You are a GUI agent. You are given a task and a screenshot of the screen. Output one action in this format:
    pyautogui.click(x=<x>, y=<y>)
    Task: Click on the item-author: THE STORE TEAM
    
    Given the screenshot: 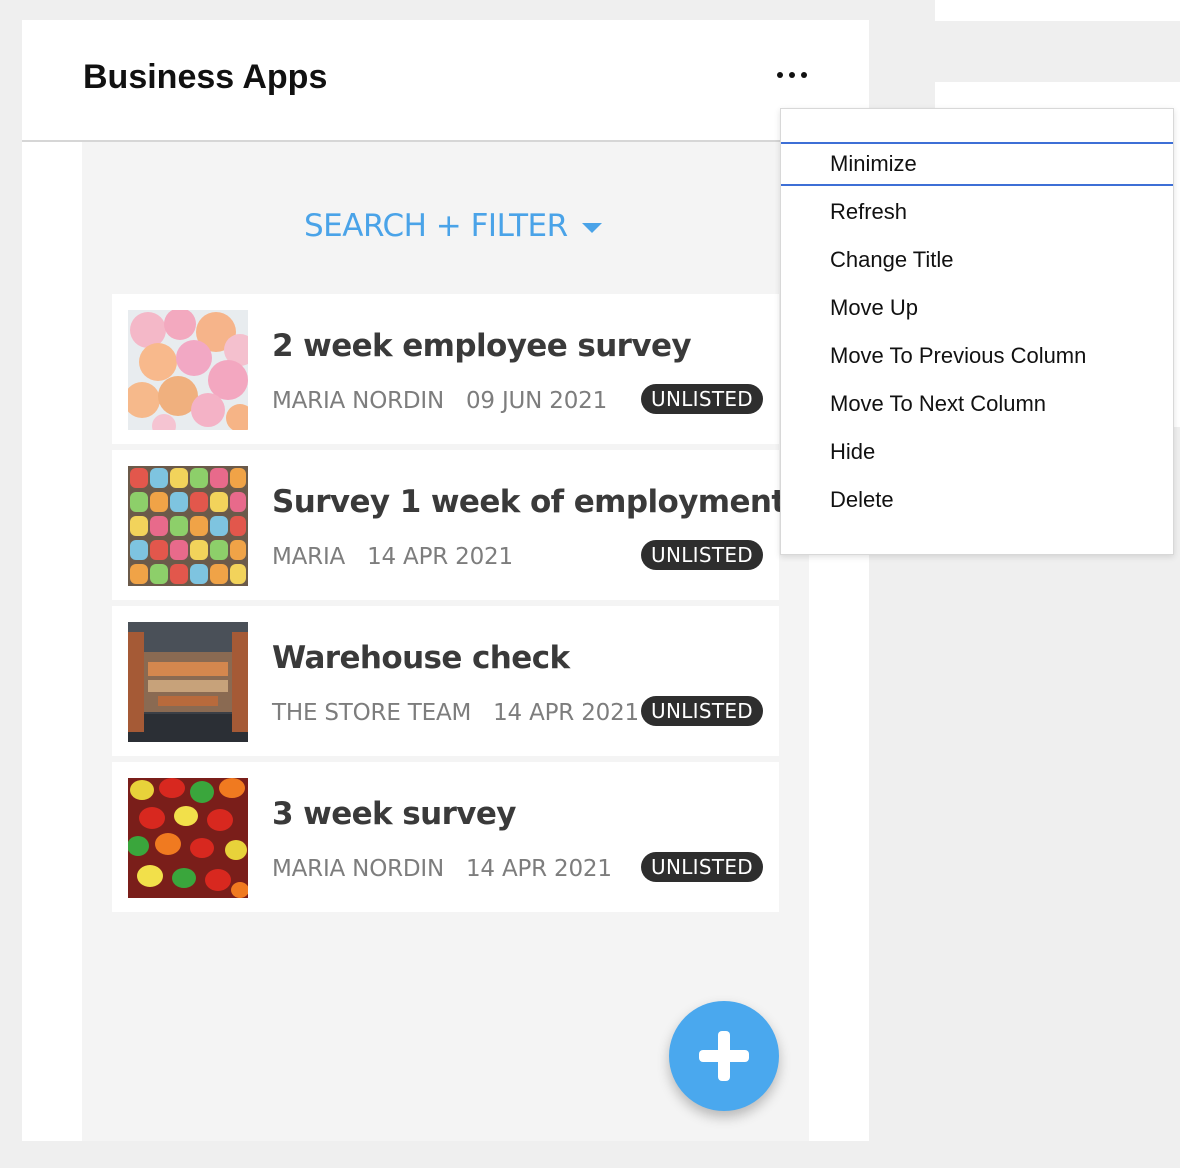 What is the action you would take?
    pyautogui.click(x=372, y=713)
    